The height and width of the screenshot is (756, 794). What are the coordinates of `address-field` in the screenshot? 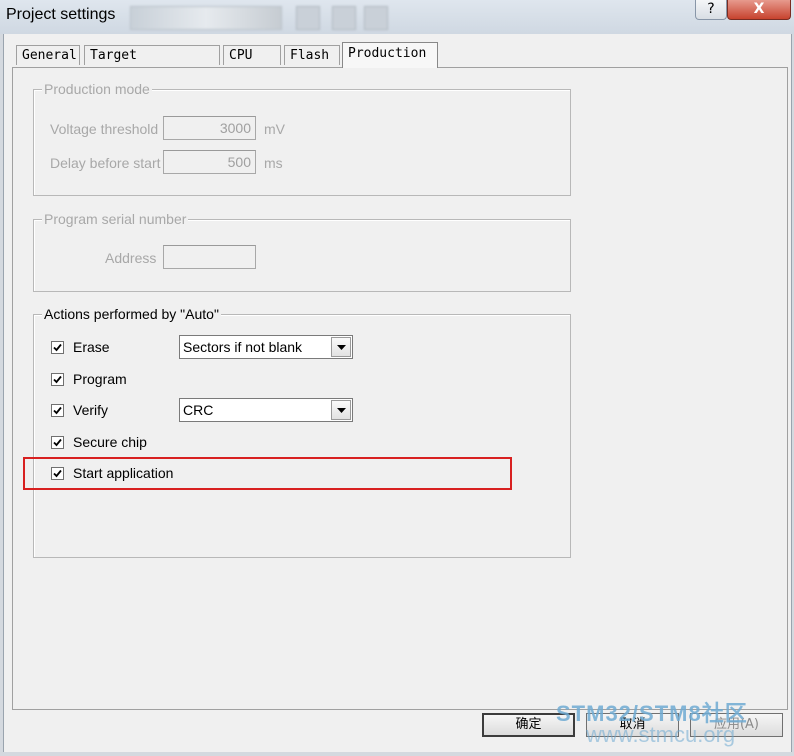 It's located at (209, 257).